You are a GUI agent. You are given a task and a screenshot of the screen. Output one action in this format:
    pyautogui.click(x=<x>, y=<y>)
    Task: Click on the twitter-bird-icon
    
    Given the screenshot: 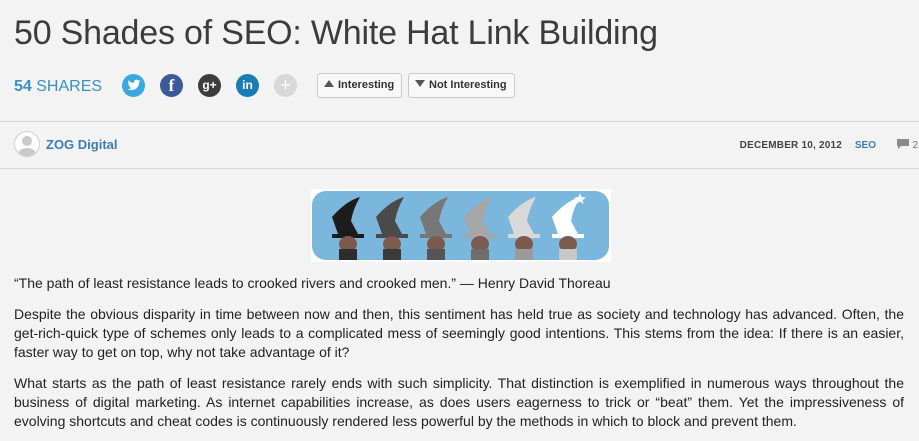 What is the action you would take?
    pyautogui.click(x=133, y=85)
    